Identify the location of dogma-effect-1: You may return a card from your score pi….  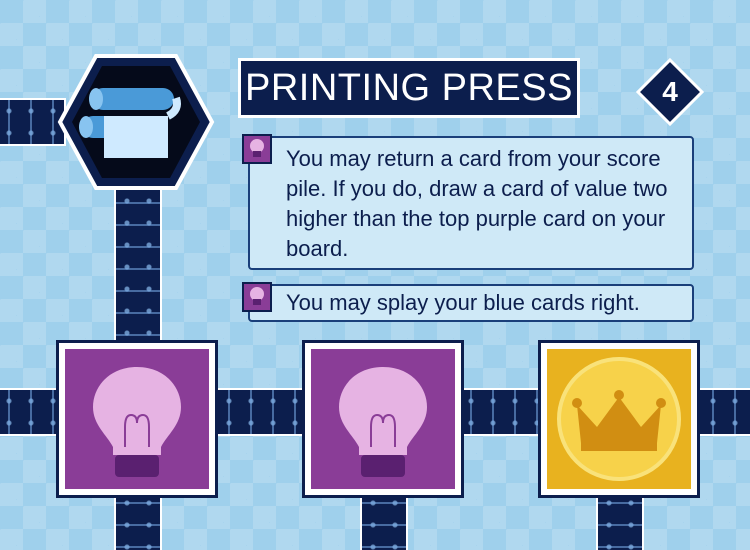
(468, 202).